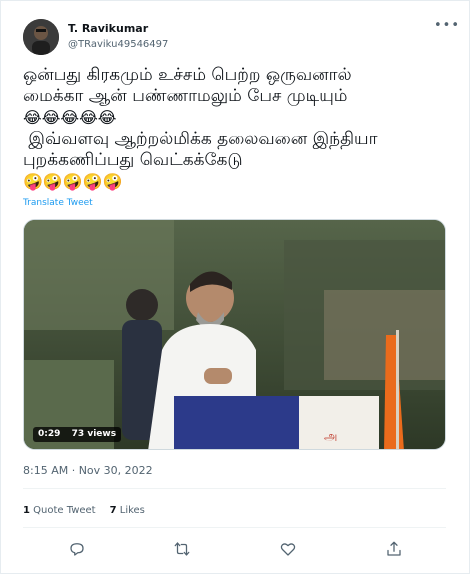 The image size is (470, 574). I want to click on retweet-icon, so click(182, 549).